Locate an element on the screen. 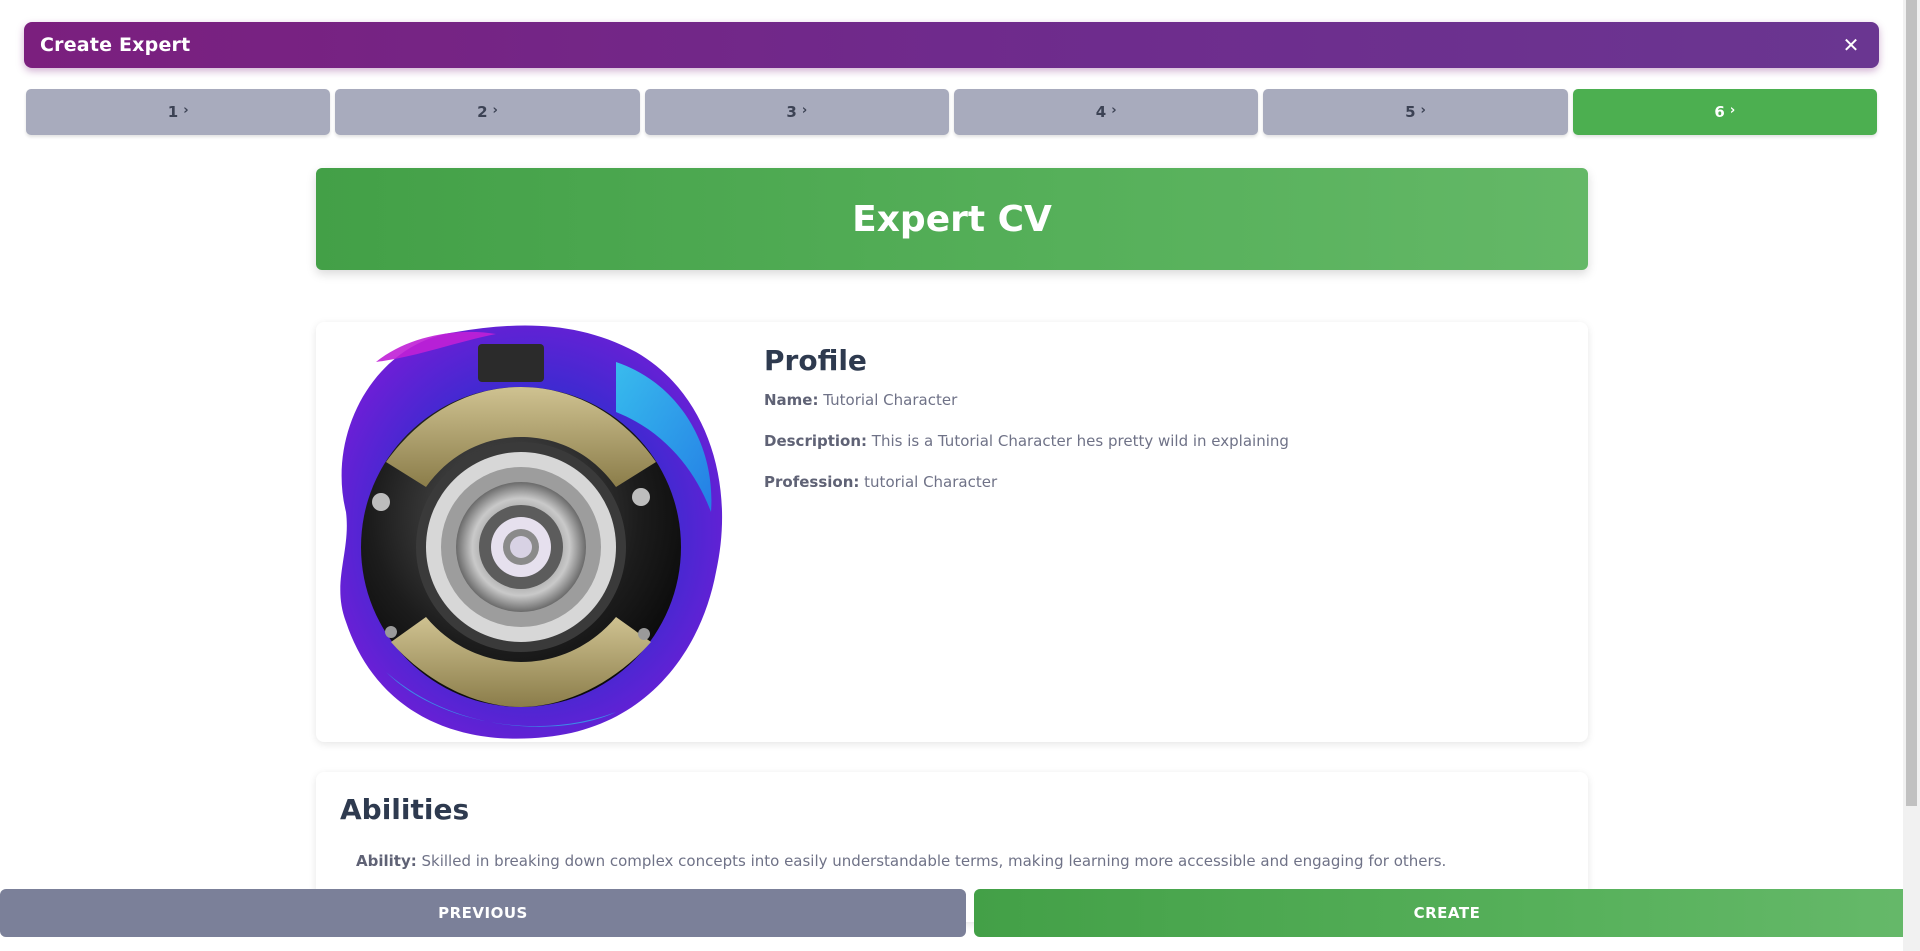 The width and height of the screenshot is (1920, 951). step-3-button: 3 › is located at coordinates (796, 112).